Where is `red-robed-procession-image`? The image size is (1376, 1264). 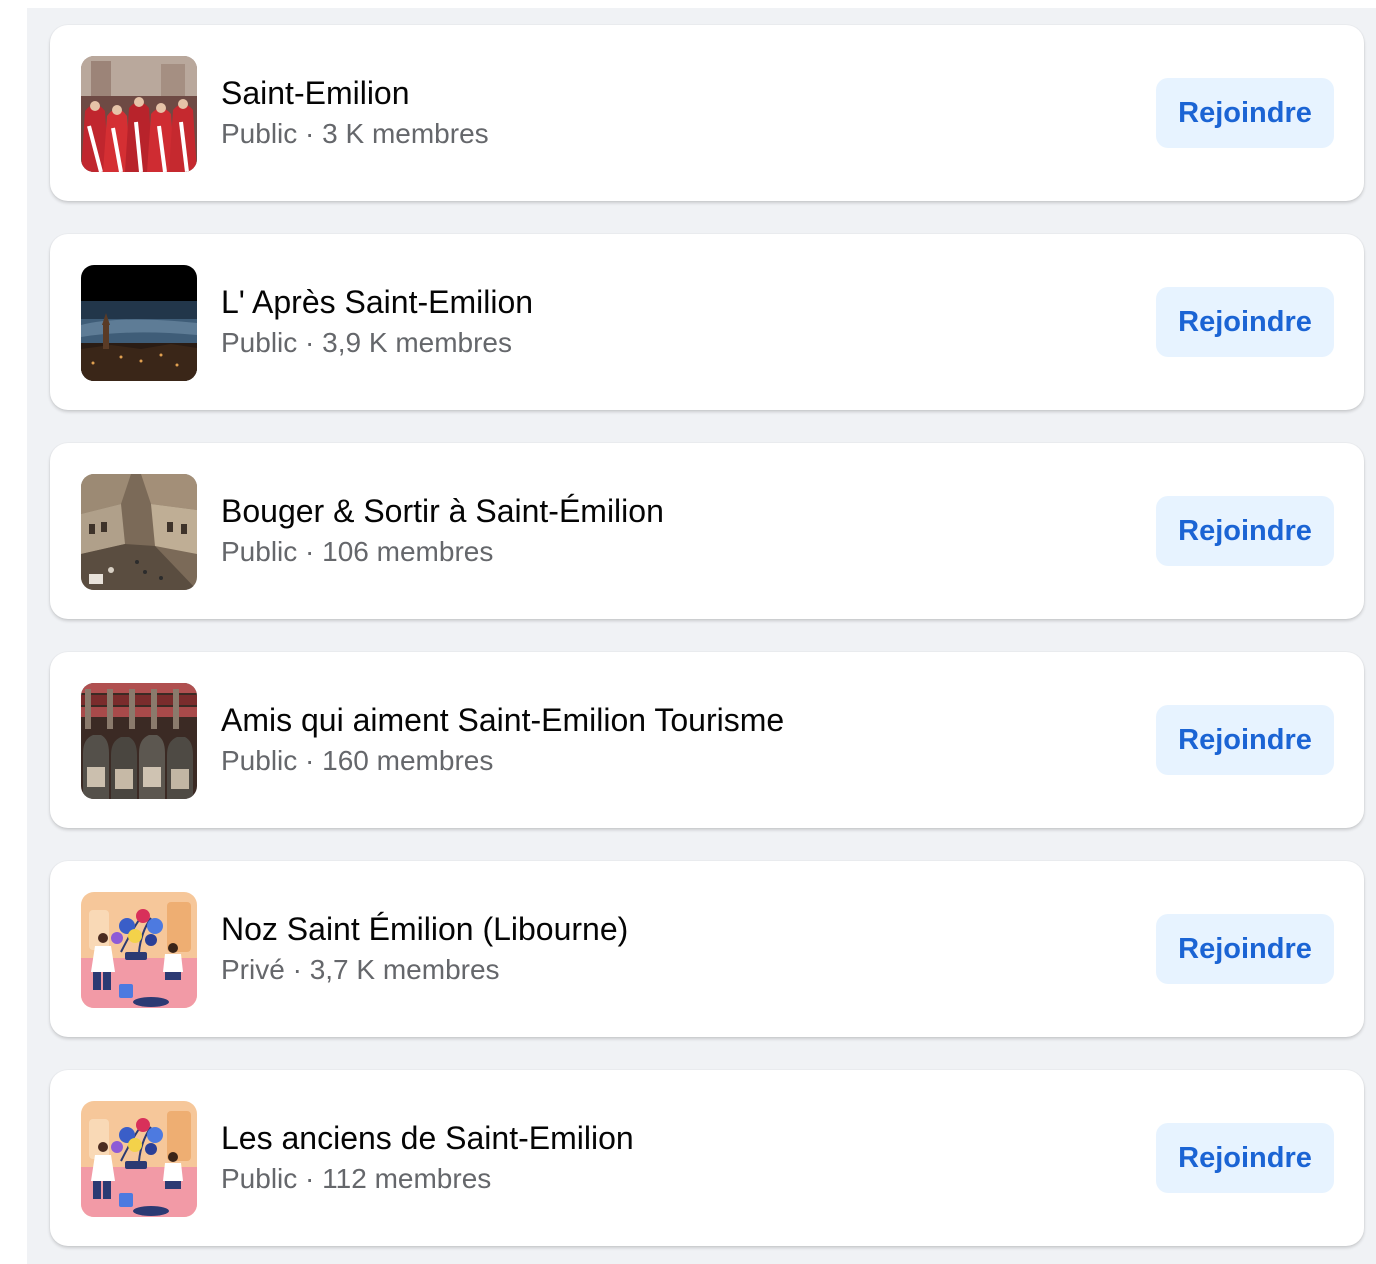 red-robed-procession-image is located at coordinates (139, 114).